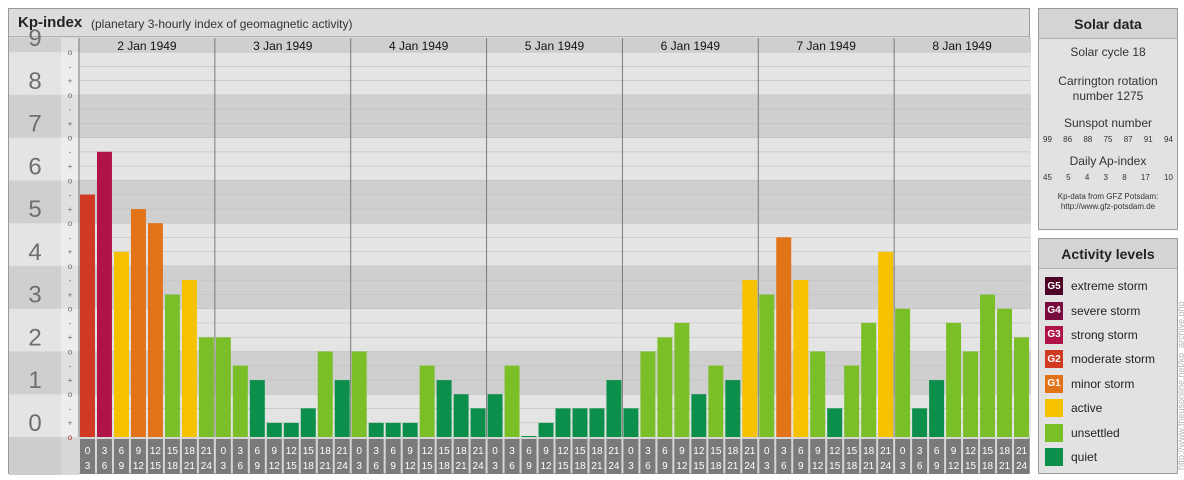 The height and width of the screenshot is (480, 1184). Describe the element at coordinates (1108, 207) in the screenshot. I see `credit-link: http://www.gfz-potsdam.de` at that location.